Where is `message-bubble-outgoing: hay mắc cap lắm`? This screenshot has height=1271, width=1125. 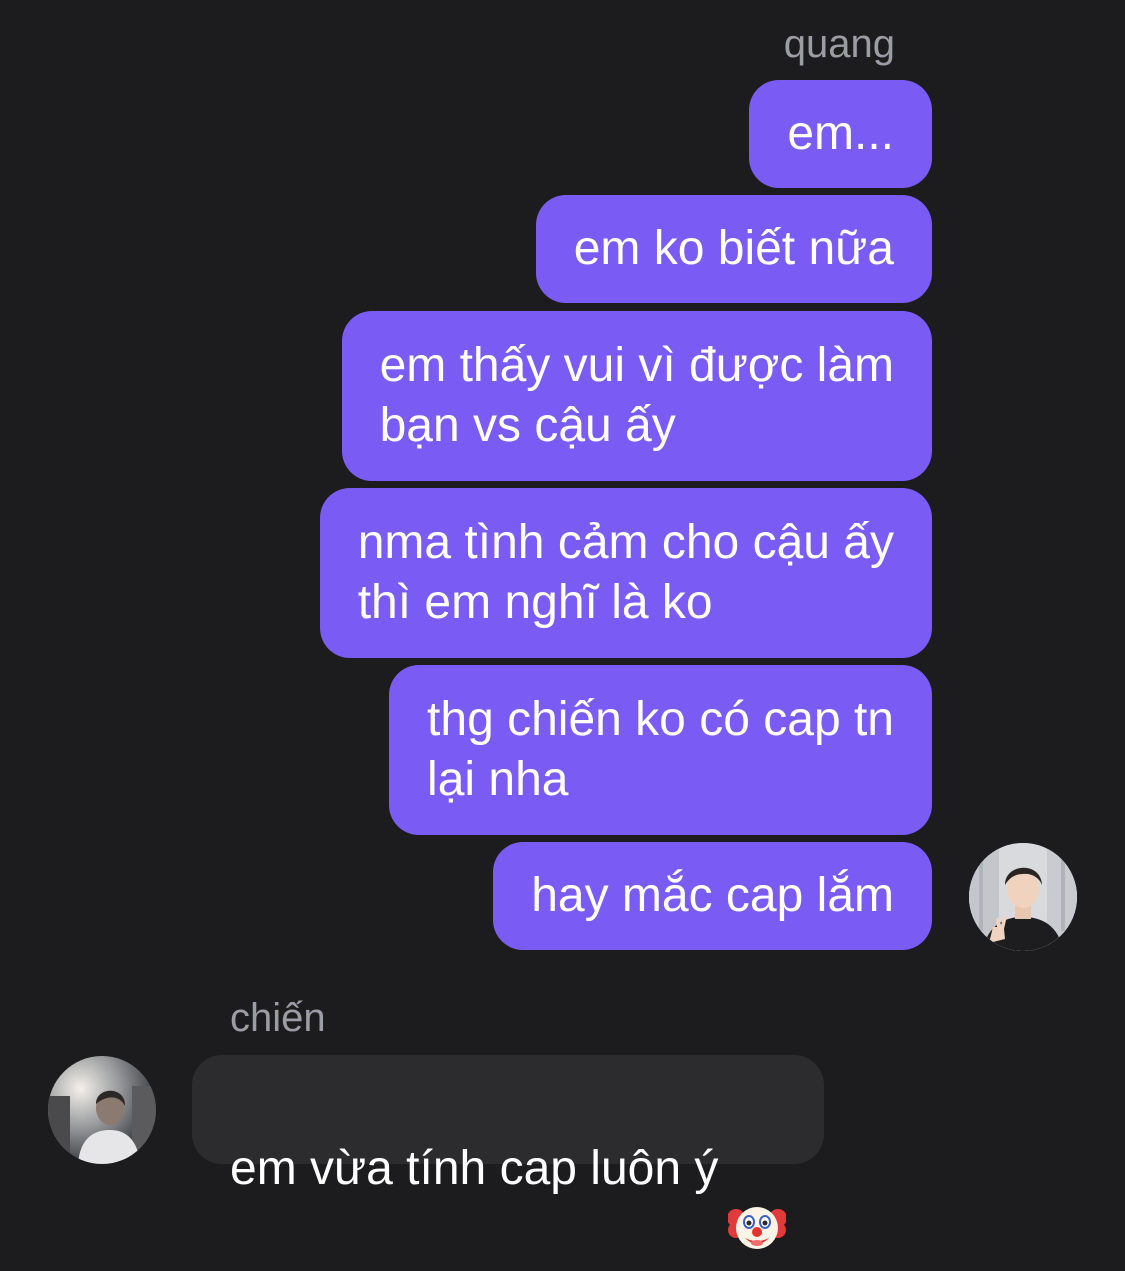 message-bubble-outgoing: hay mắc cap lắm is located at coordinates (712, 896).